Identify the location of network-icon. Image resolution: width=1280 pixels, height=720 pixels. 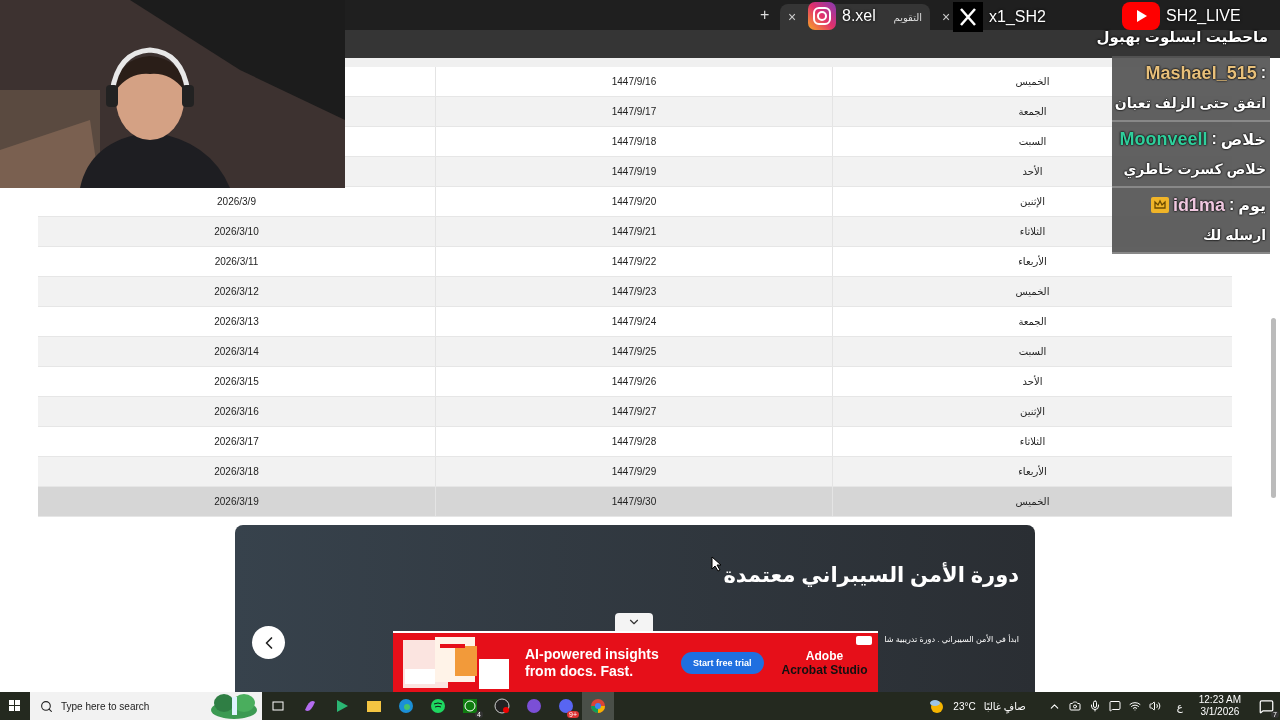
(1134, 706).